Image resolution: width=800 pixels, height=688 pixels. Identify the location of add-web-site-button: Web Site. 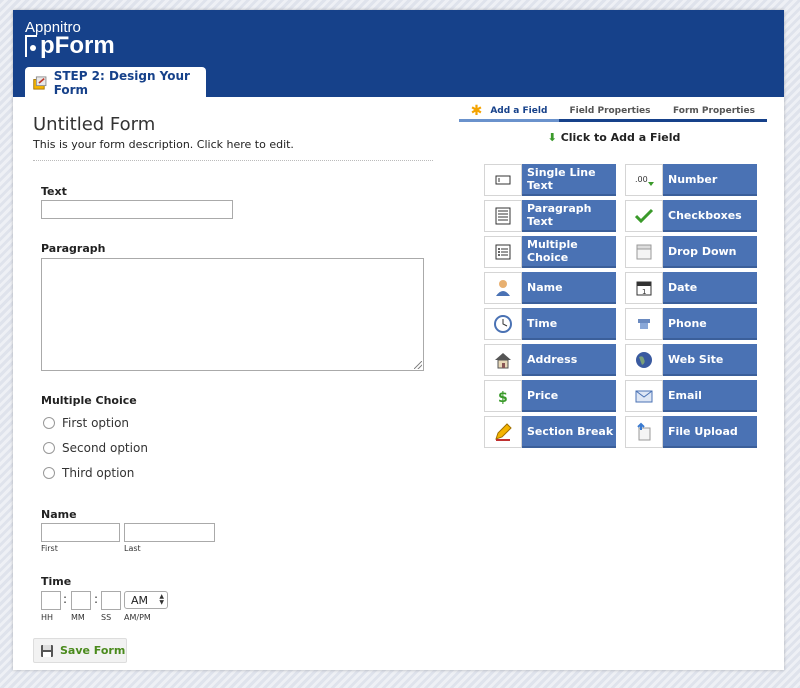
(691, 360).